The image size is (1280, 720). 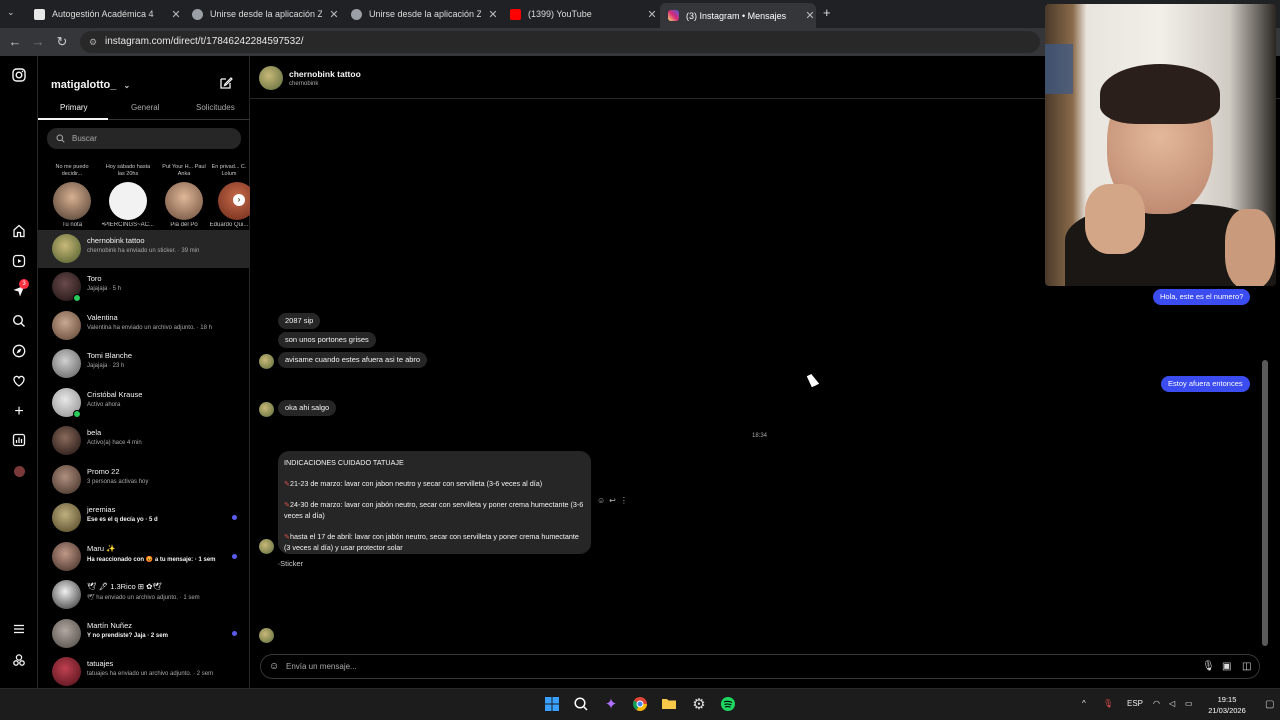 I want to click on webcam-hair, so click(x=1160, y=94).